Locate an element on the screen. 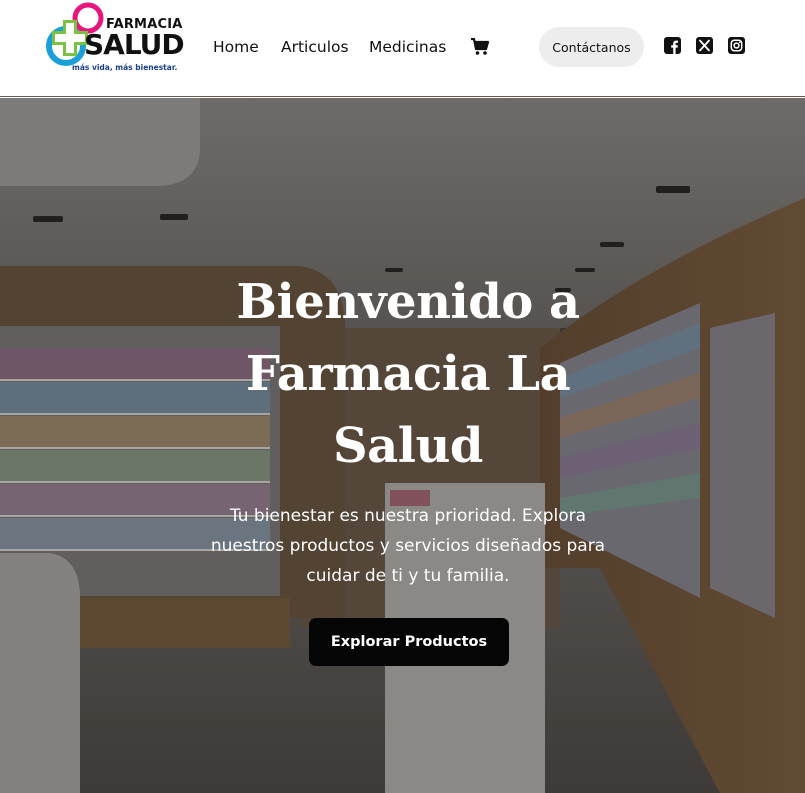 The image size is (805, 793). hero-title: Bienvenido a Farmacia La Salud is located at coordinates (408, 374).